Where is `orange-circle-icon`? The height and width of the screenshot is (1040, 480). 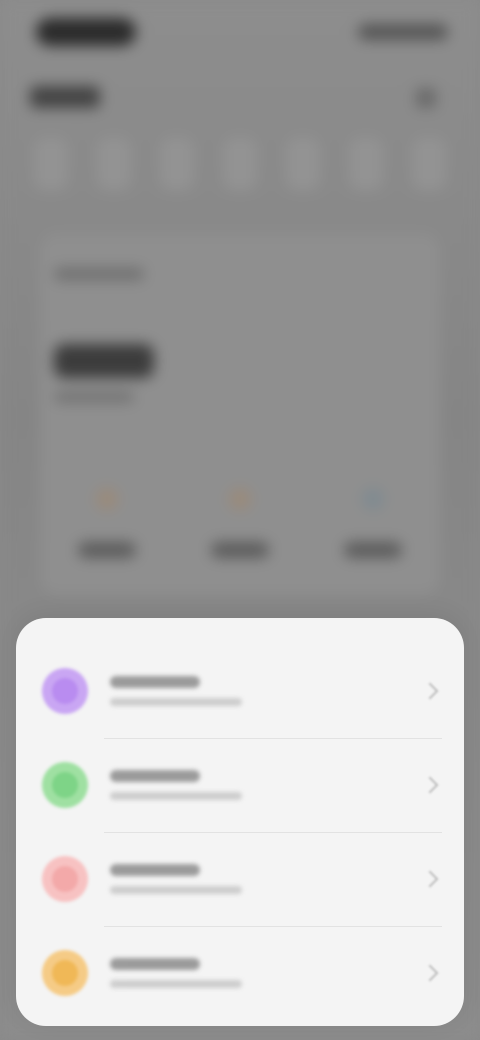 orange-circle-icon is located at coordinates (65, 973).